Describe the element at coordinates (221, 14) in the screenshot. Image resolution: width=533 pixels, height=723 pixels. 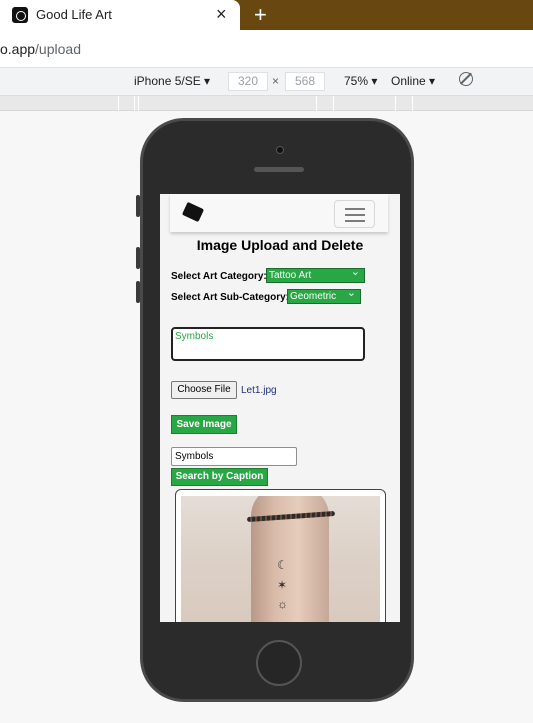
I see `close-tab-icon: ×` at that location.